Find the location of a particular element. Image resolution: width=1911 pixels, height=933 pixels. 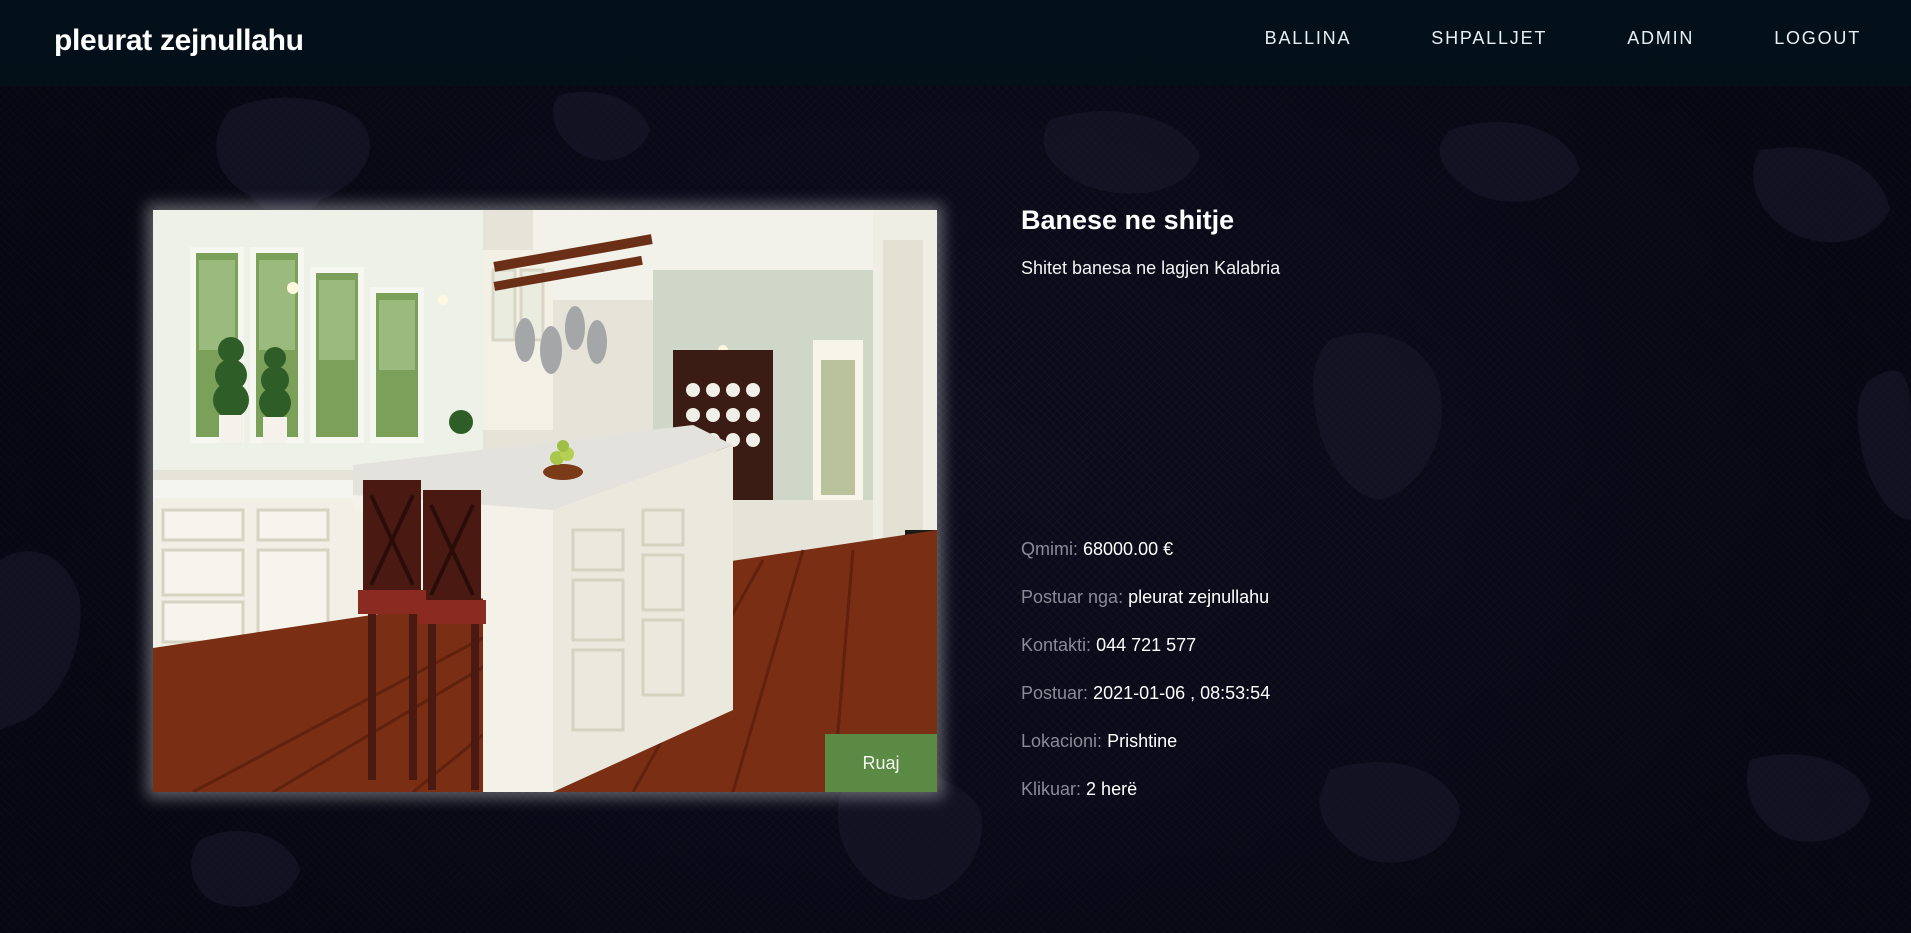

meta-value-posted-by: pleurat zejnullahu is located at coordinates (1199, 597).